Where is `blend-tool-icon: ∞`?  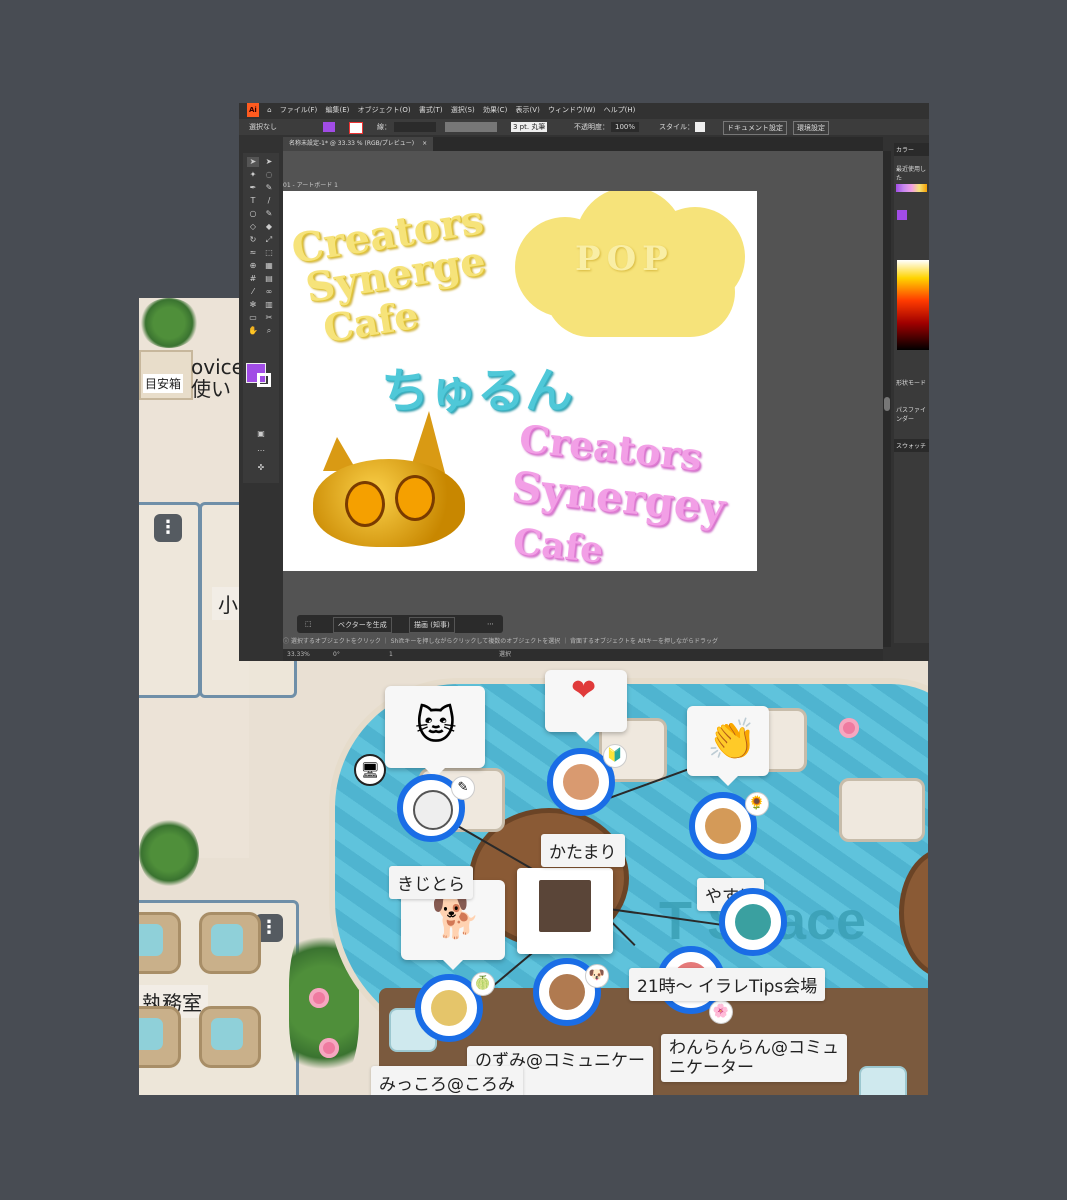 blend-tool-icon: ∞ is located at coordinates (269, 292).